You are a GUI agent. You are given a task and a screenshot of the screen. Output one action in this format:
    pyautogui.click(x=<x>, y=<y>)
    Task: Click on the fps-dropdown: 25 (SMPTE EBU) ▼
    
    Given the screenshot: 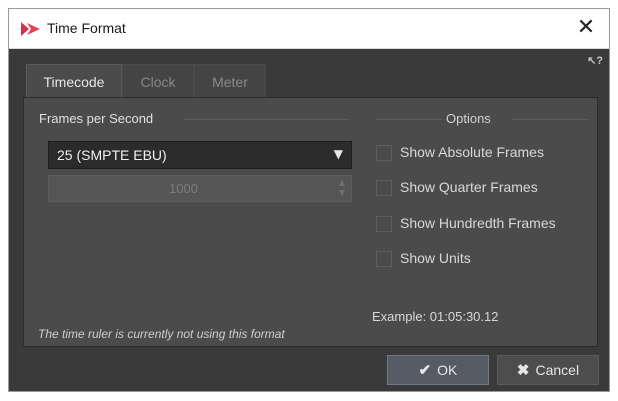 What is the action you would take?
    pyautogui.click(x=200, y=155)
    